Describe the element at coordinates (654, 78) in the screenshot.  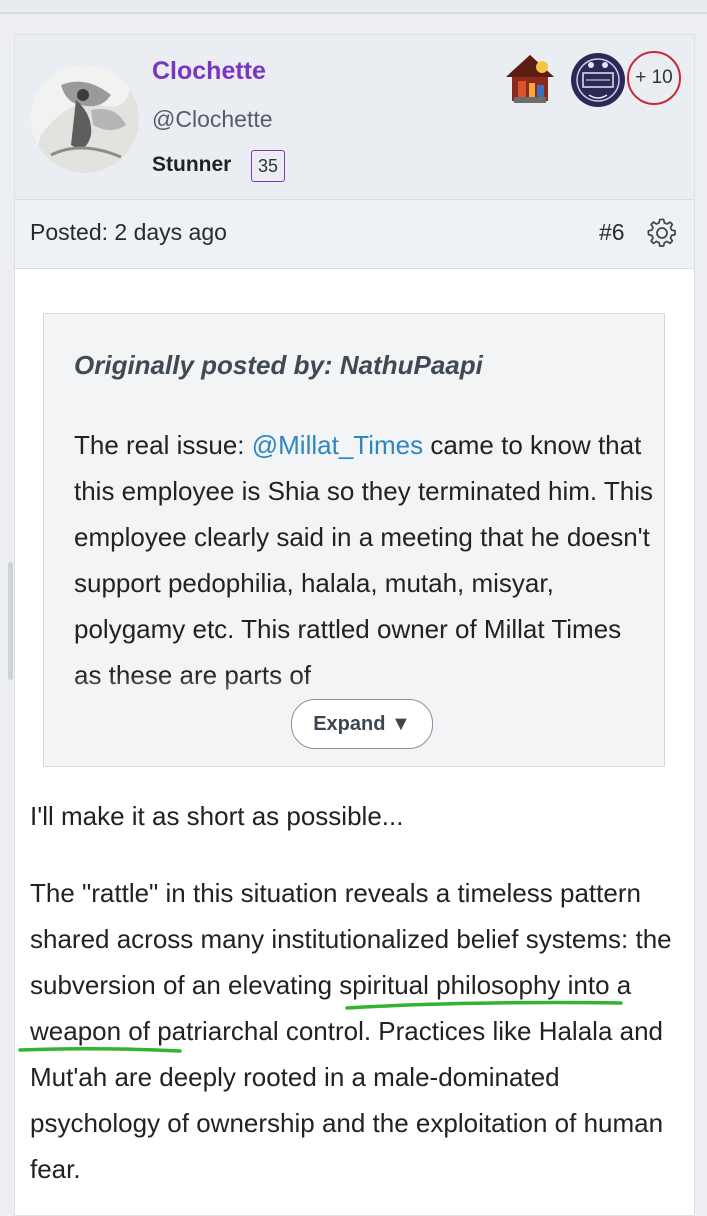
I see `more-badges-button: + 10` at that location.